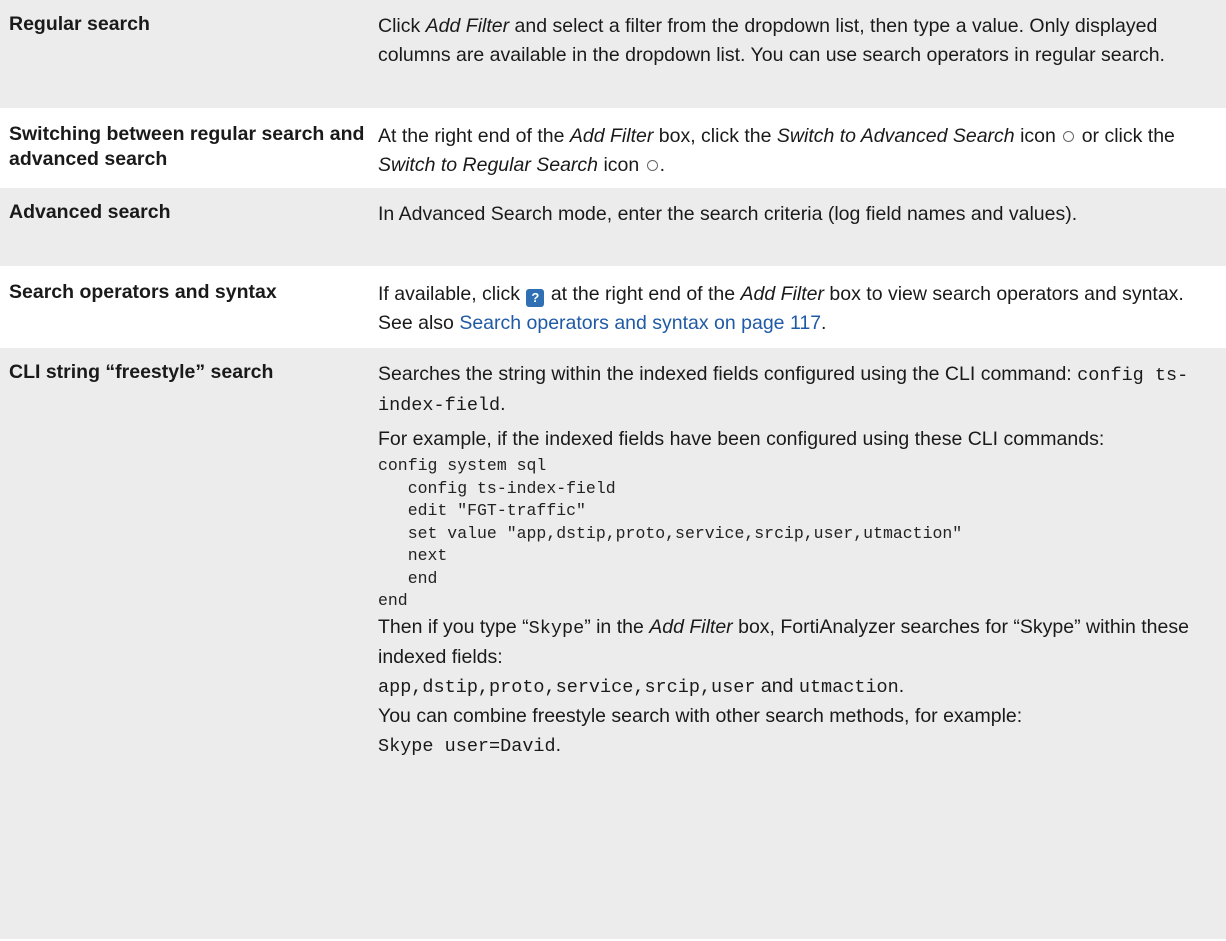 The image size is (1226, 941). What do you see at coordinates (640, 323) in the screenshot?
I see `search-operators-link: Search operators and syntax on page 117` at bounding box center [640, 323].